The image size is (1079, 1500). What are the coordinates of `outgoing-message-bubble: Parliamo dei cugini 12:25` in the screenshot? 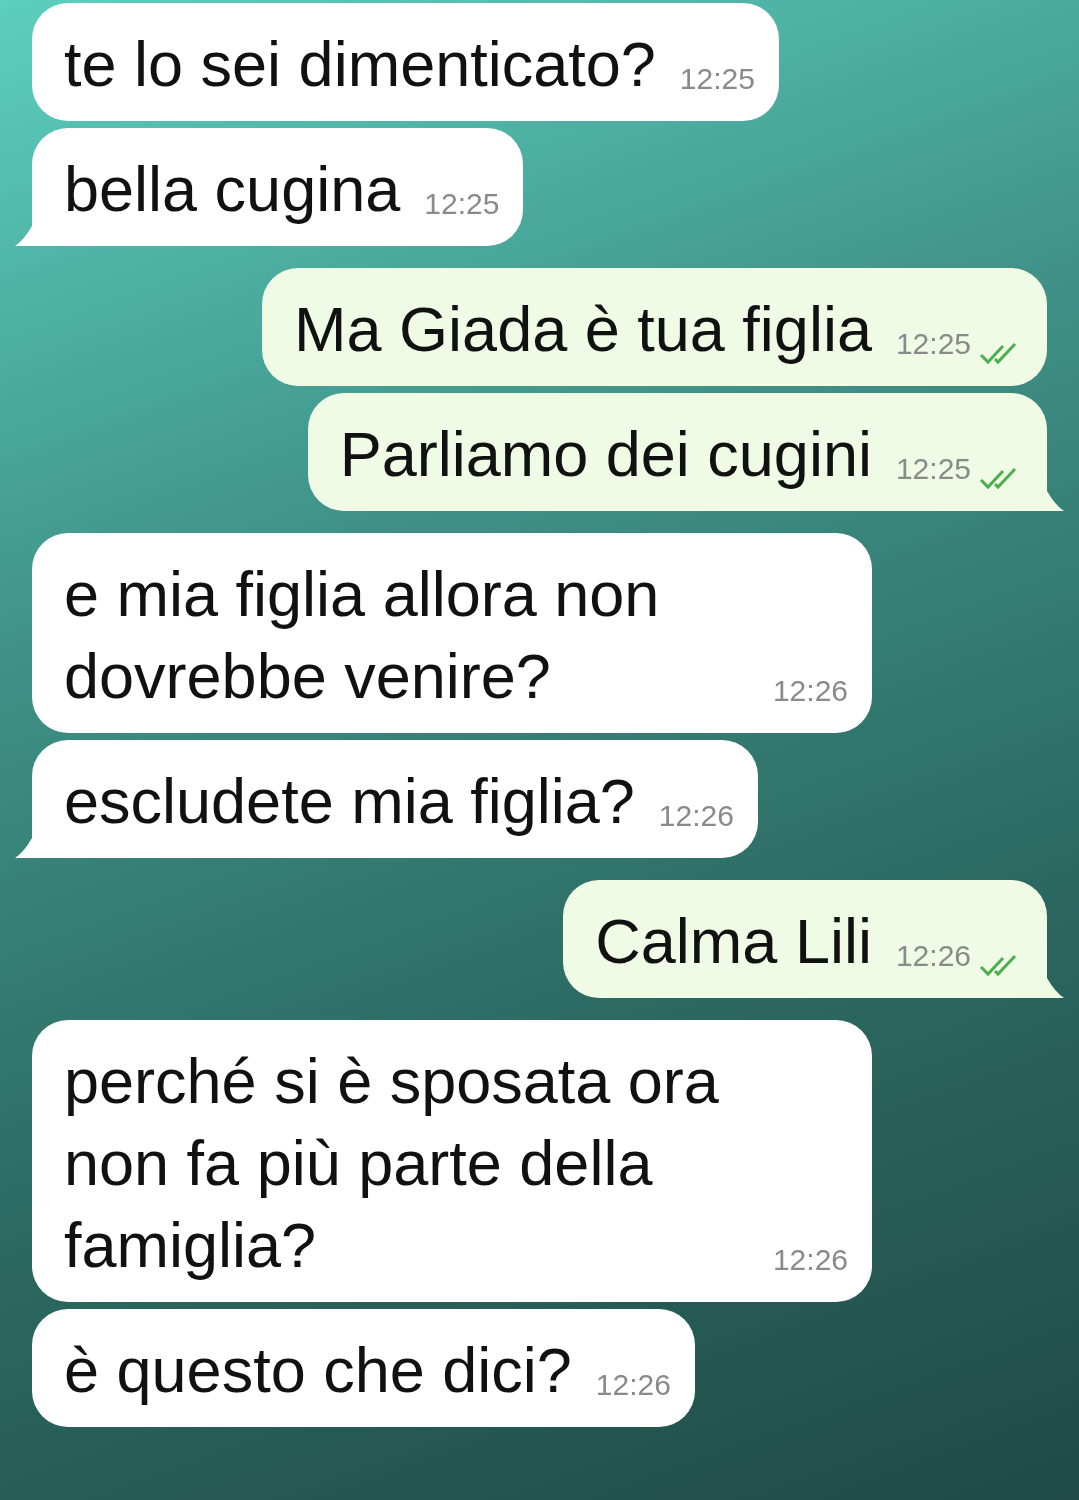 It's located at (677, 452).